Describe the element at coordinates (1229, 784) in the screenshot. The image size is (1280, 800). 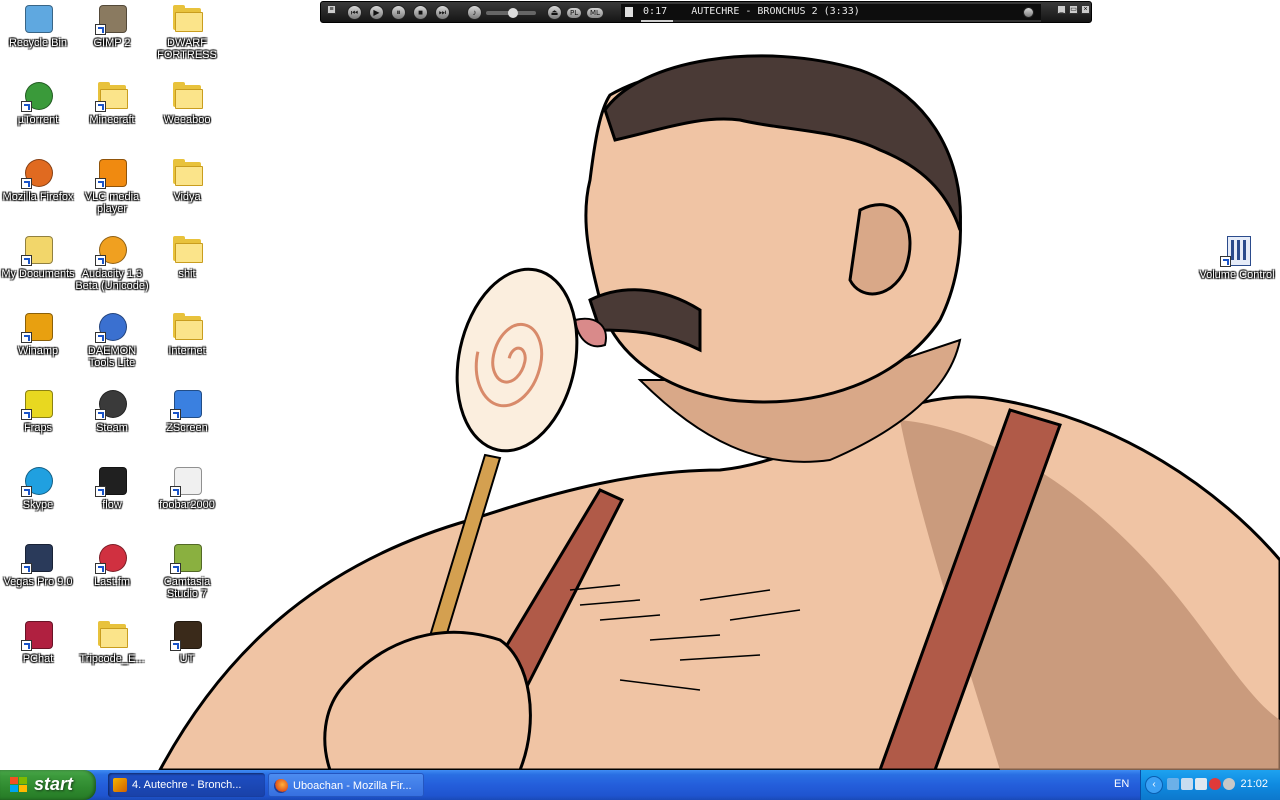
I see `headset-icon` at that location.